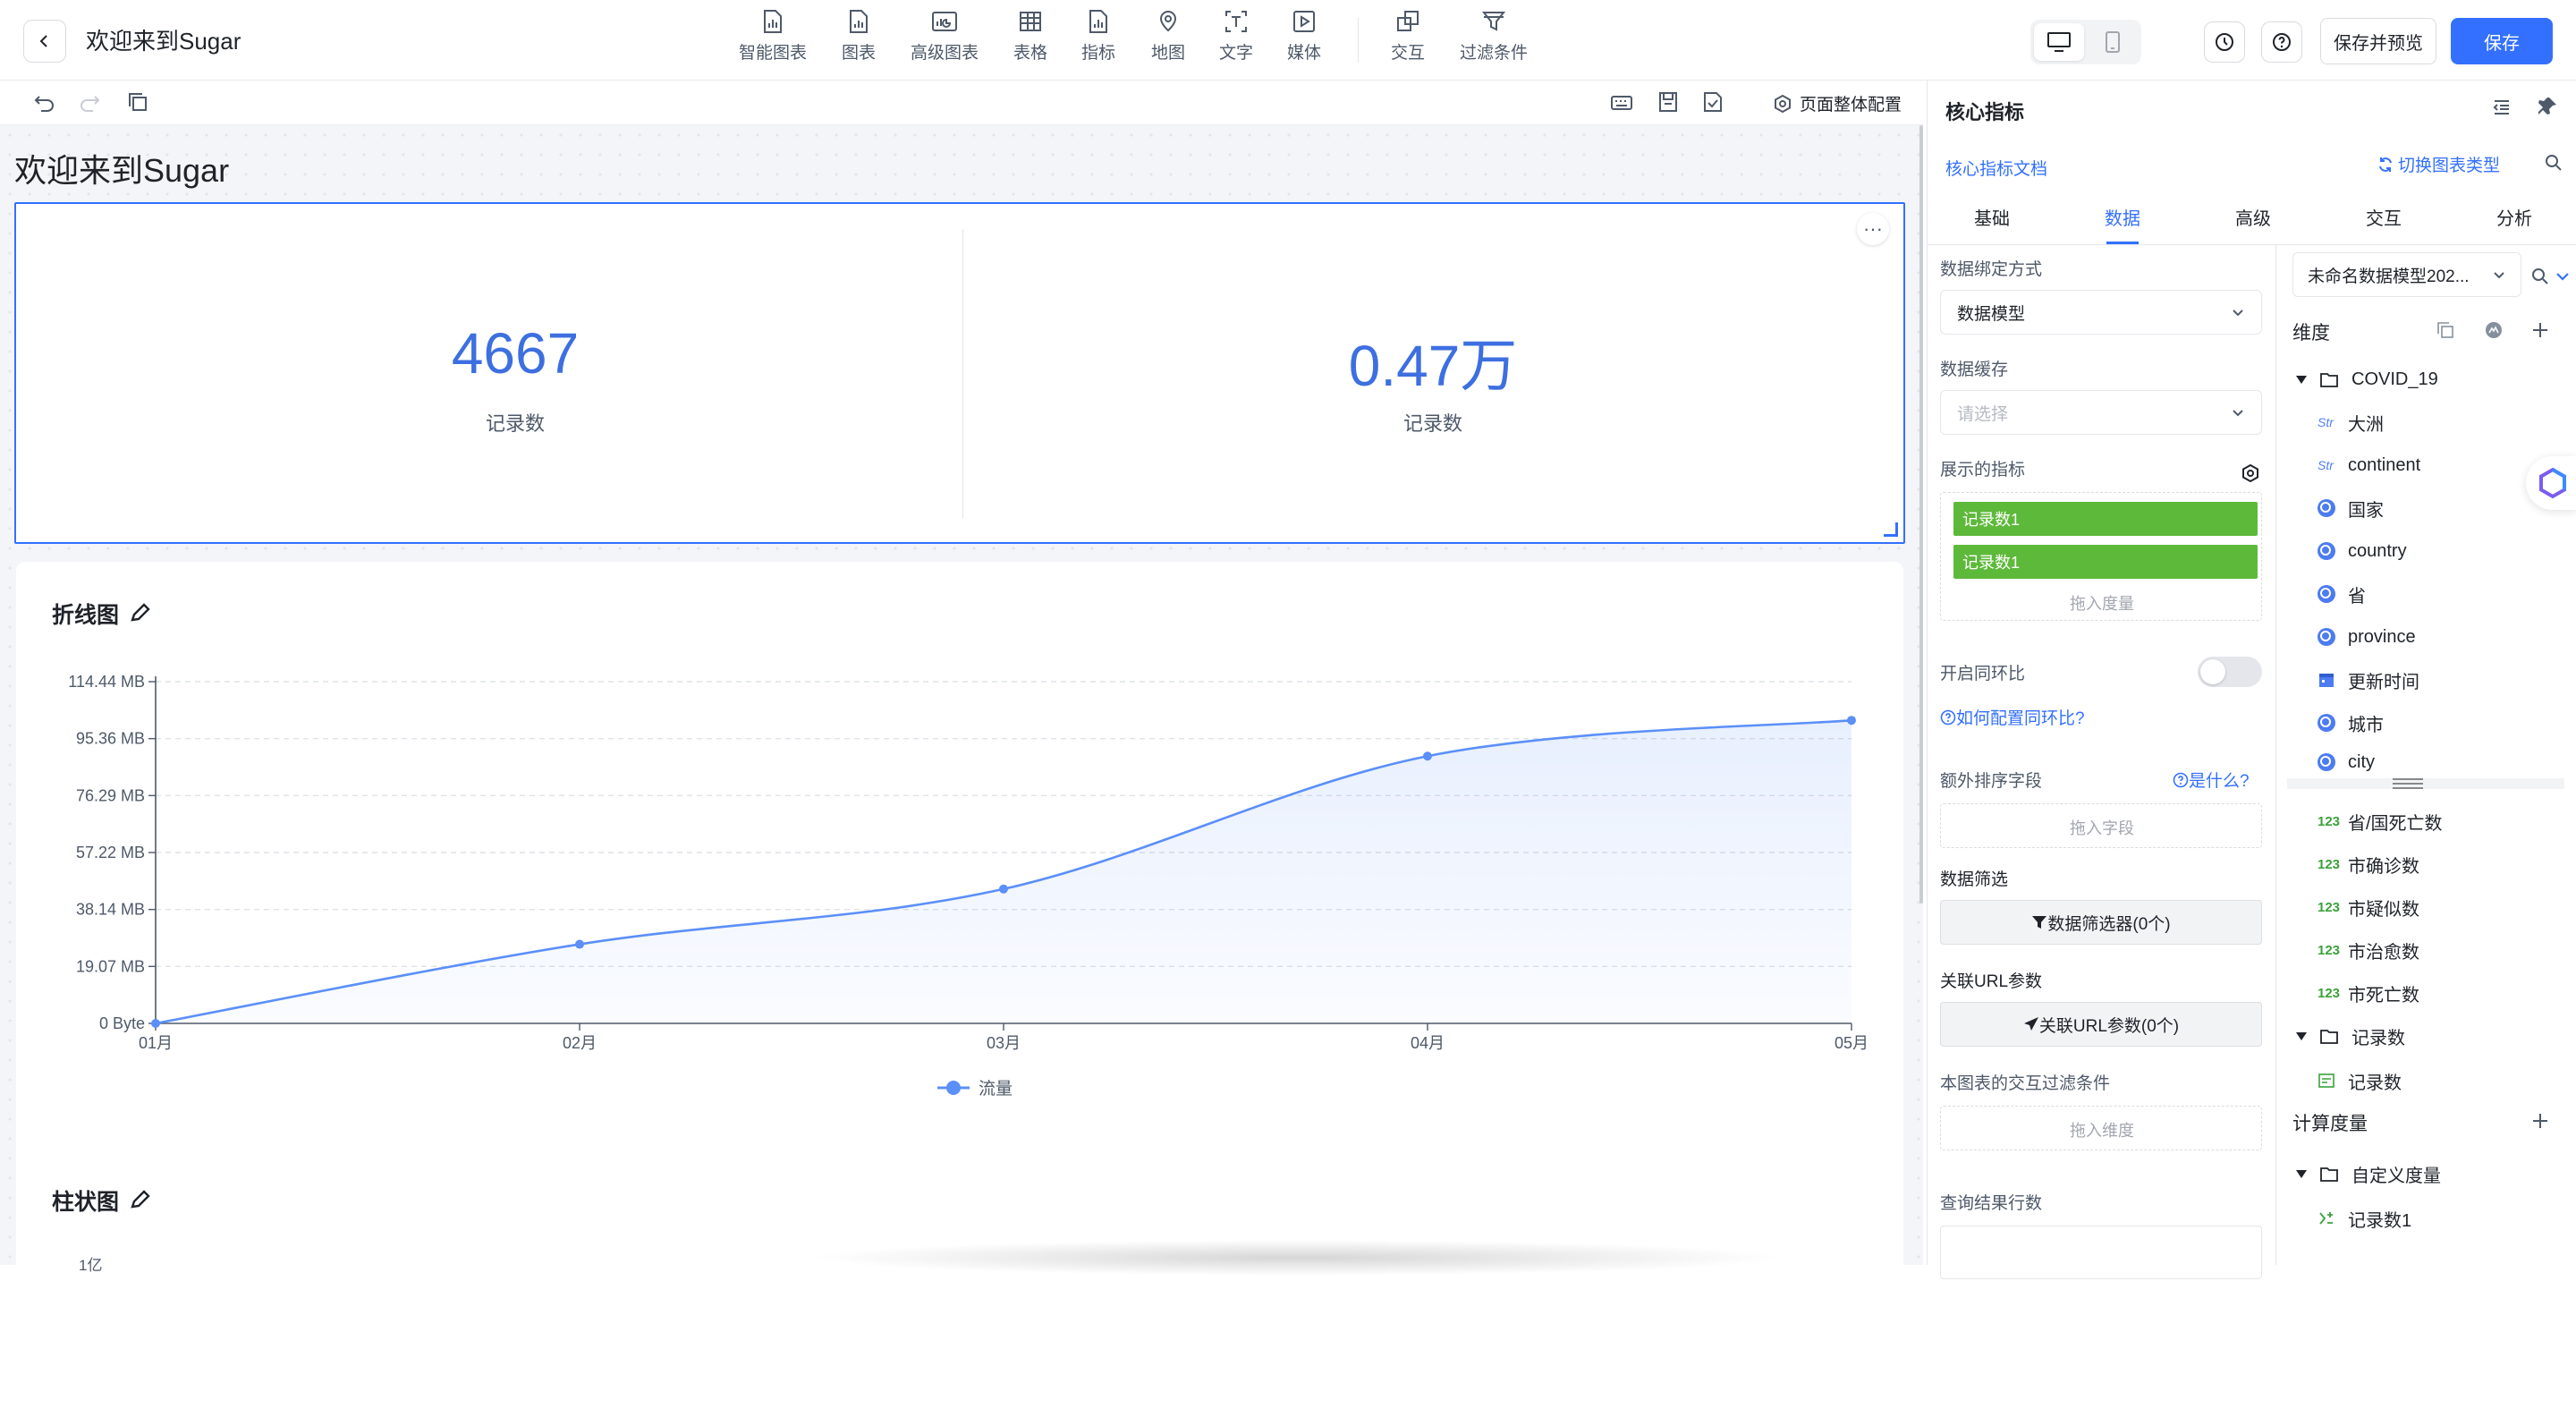  What do you see at coordinates (1873, 229) in the screenshot?
I see `more-options-button: ···` at bounding box center [1873, 229].